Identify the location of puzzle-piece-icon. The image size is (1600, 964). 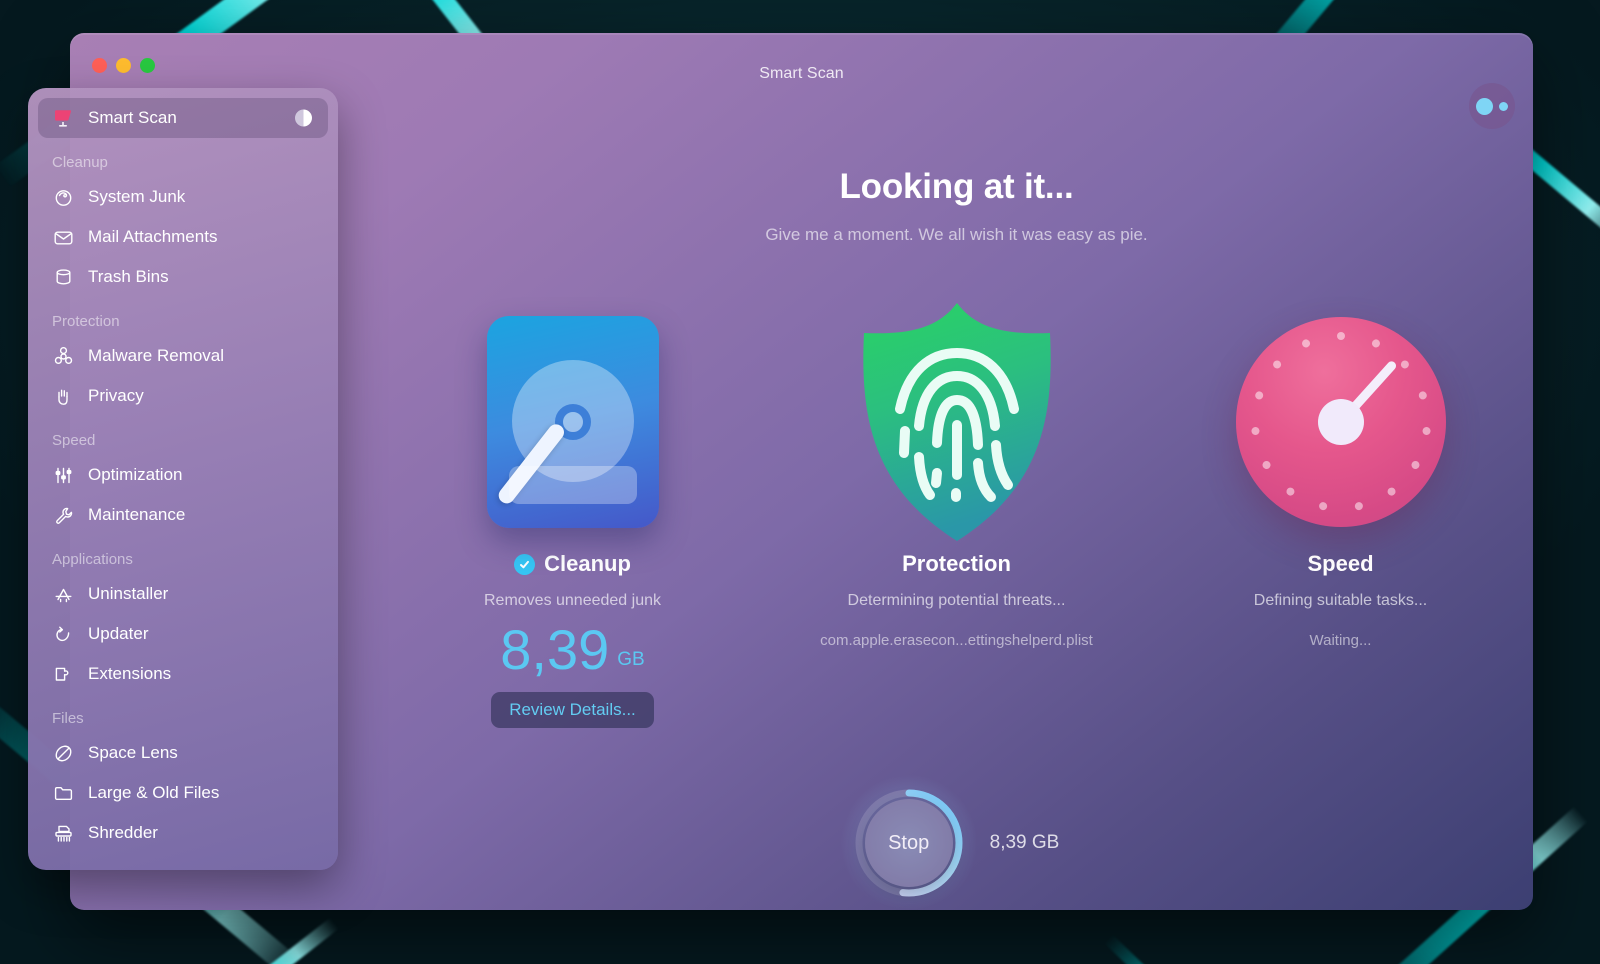
(63, 674).